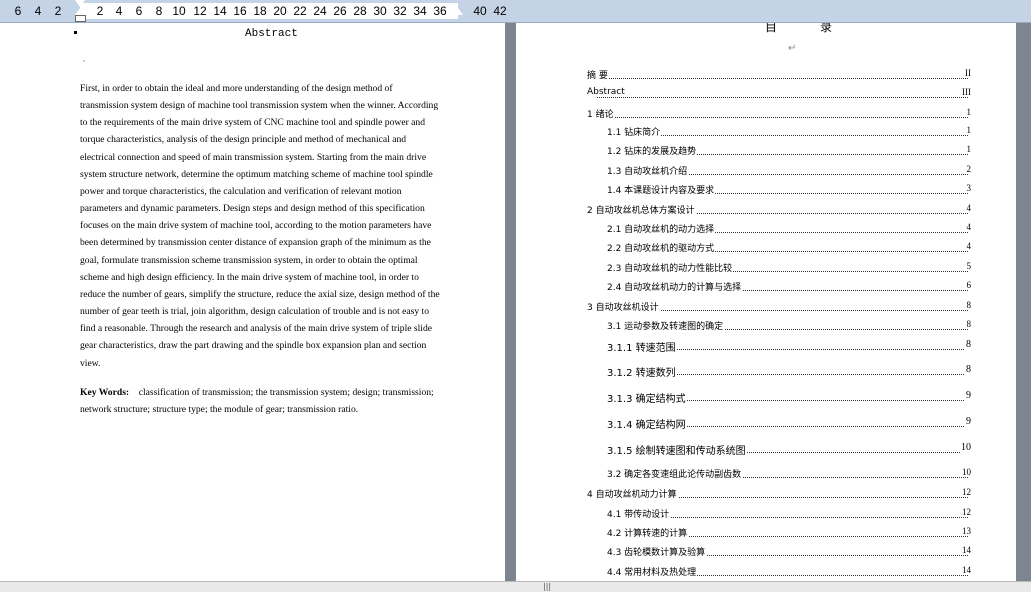 The width and height of the screenshot is (1031, 592). Describe the element at coordinates (623, 306) in the screenshot. I see `toc-entry-label: 3 自动攻丝机设计` at that location.